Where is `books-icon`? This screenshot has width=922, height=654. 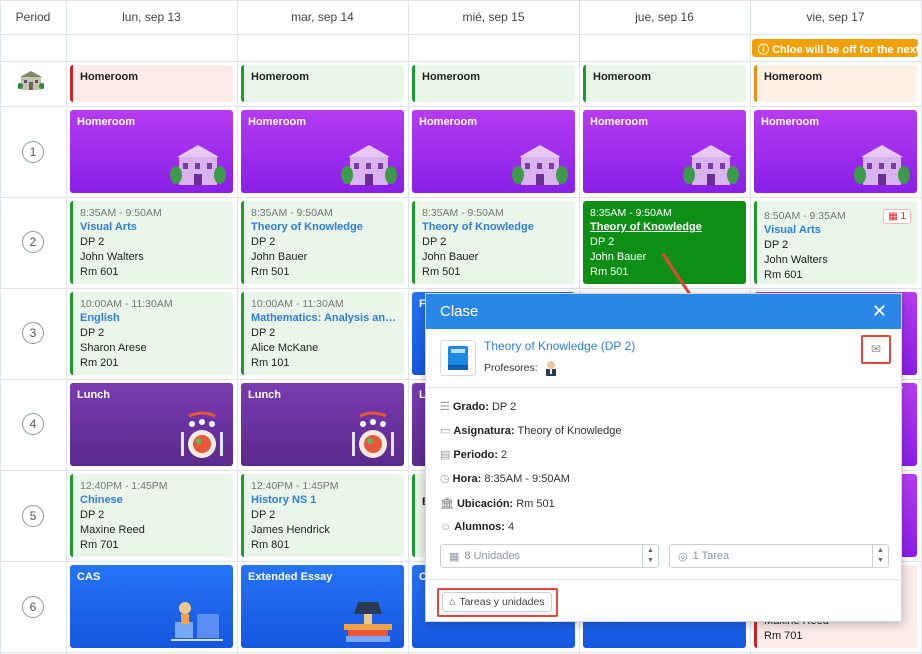
books-icon is located at coordinates (368, 622).